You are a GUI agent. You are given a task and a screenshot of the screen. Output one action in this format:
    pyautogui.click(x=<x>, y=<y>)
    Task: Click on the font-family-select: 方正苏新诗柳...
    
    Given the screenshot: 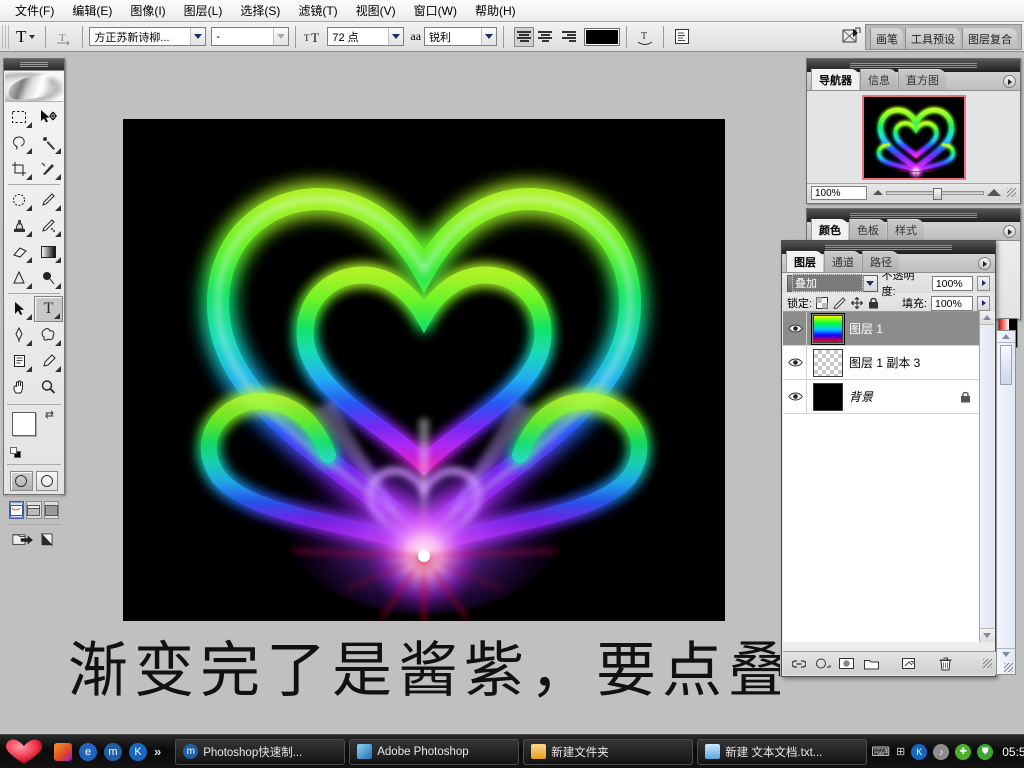 What is the action you would take?
    pyautogui.click(x=148, y=36)
    